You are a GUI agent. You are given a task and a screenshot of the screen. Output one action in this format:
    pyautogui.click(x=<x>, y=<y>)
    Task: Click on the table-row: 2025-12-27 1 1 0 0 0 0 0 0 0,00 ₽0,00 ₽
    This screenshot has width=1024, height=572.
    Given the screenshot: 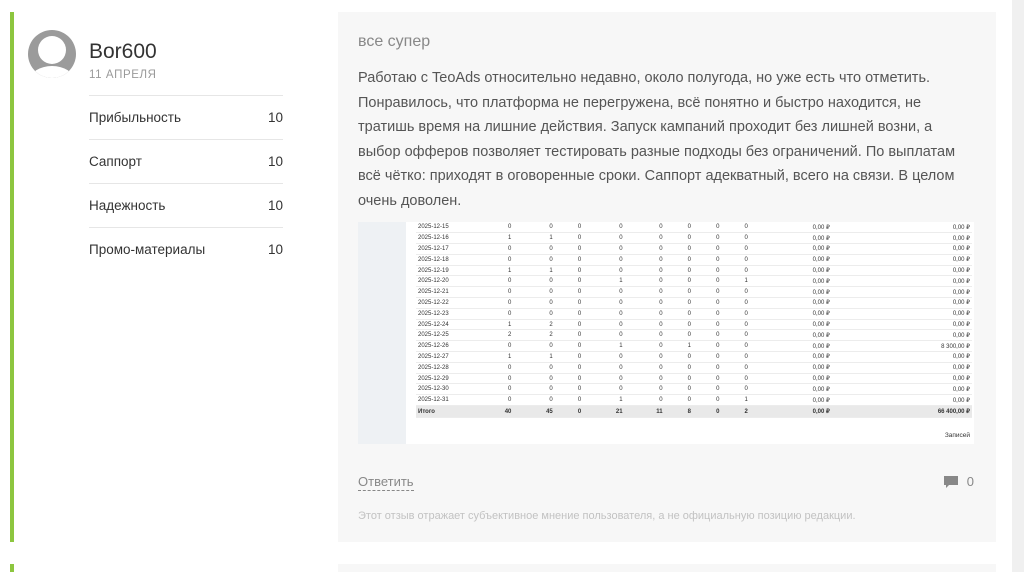 What is the action you would take?
    pyautogui.click(x=694, y=357)
    